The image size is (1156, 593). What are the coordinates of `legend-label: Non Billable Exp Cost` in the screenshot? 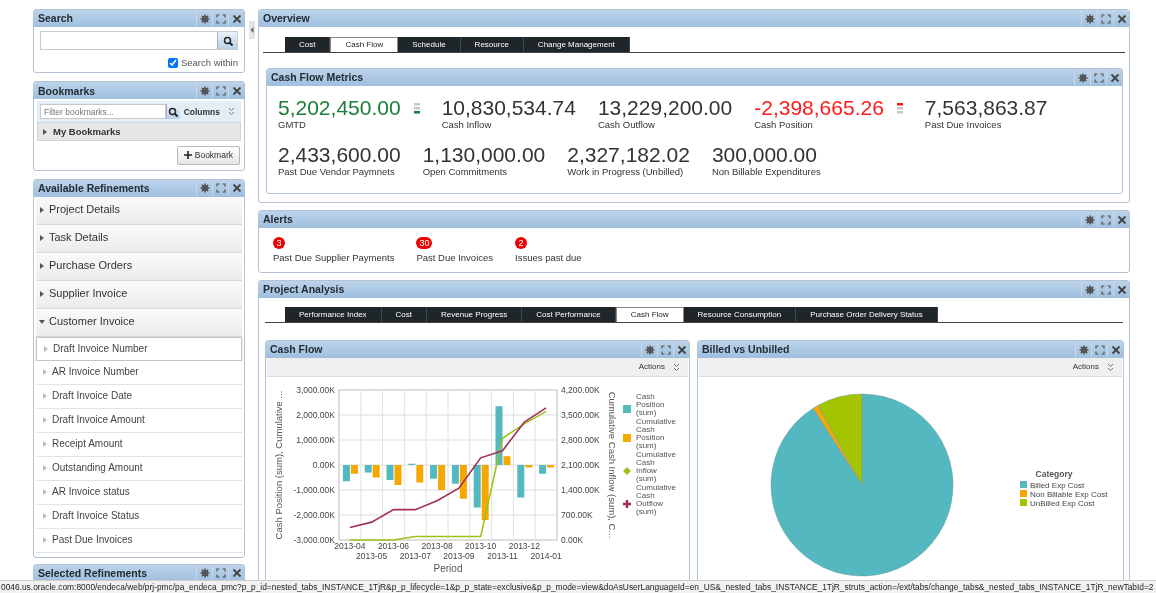 It's located at (1069, 494).